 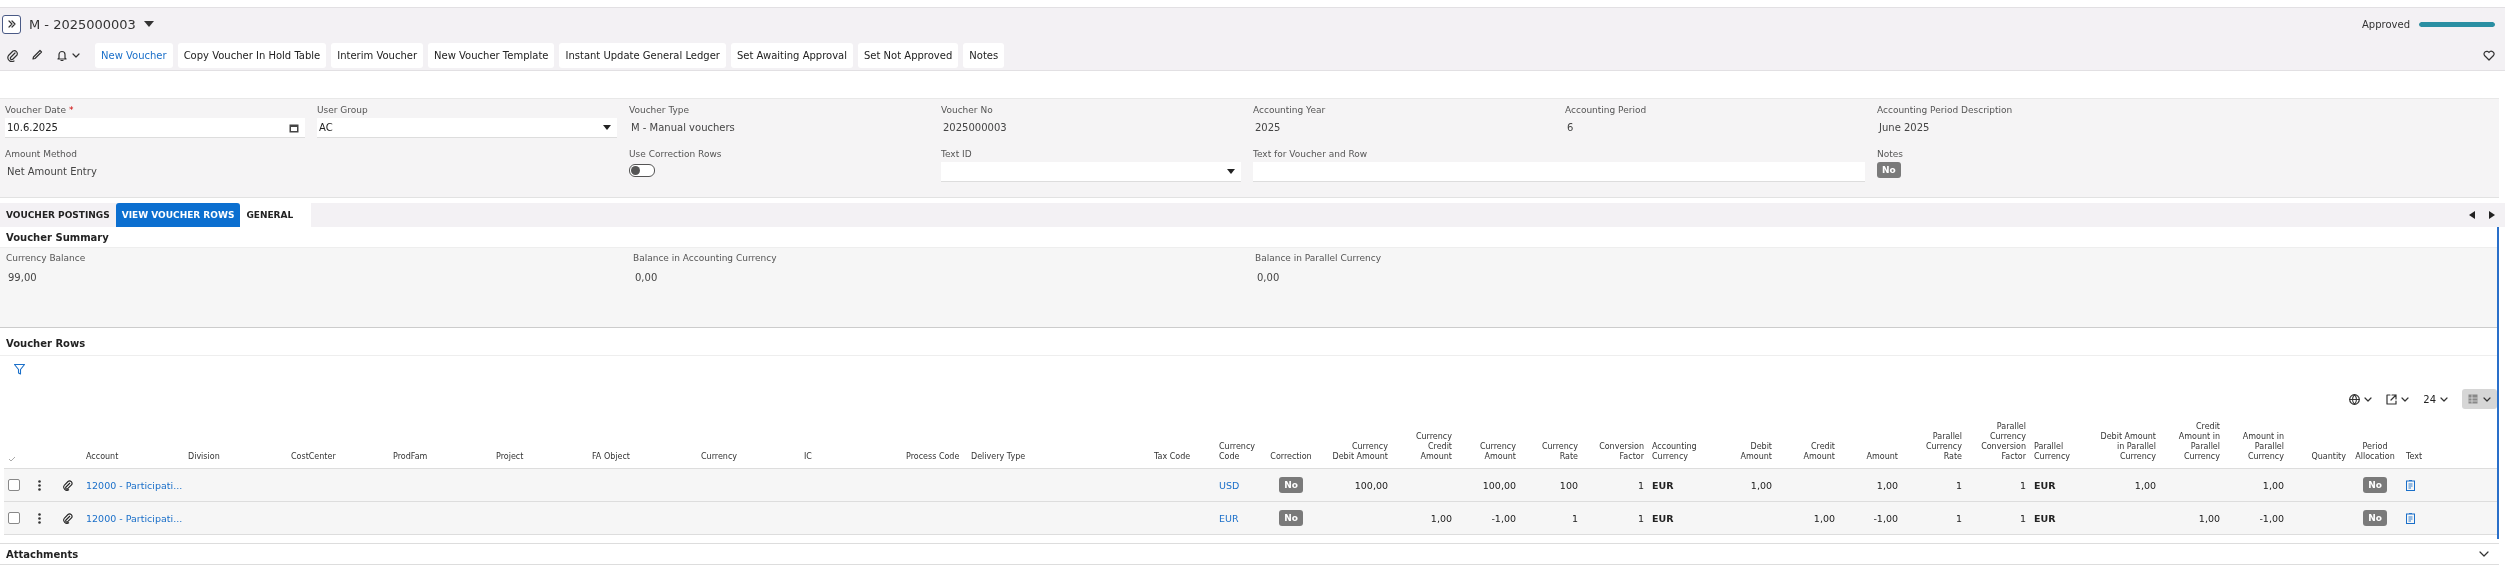 I want to click on column-header: Currency Rate, so click(x=1551, y=452).